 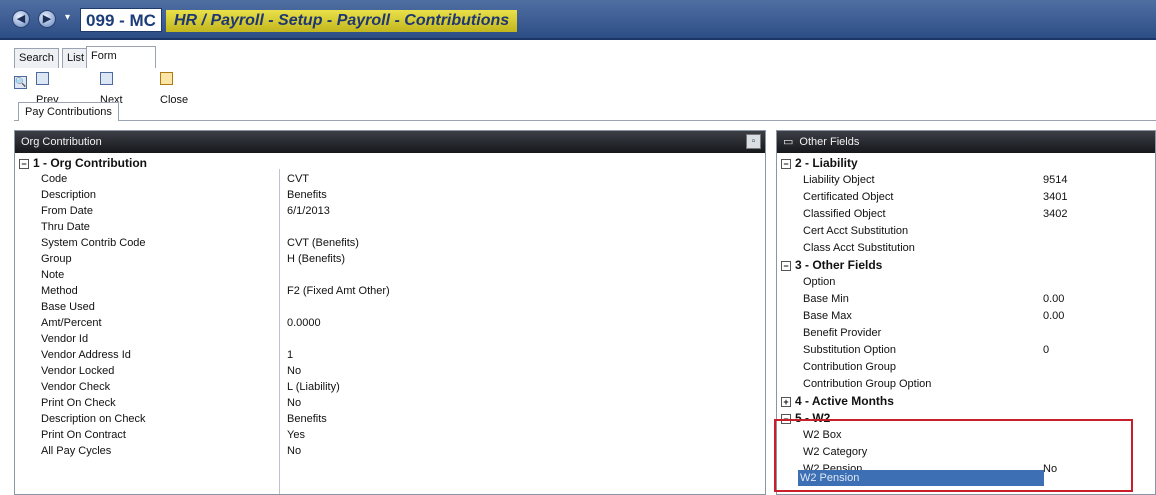 I want to click on group-header: +4 - Active Months, so click(x=835, y=401).